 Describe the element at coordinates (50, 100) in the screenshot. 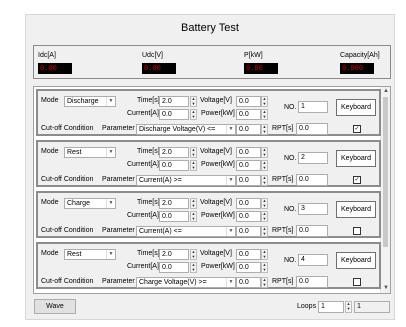

I see `mode-label: Mode` at that location.